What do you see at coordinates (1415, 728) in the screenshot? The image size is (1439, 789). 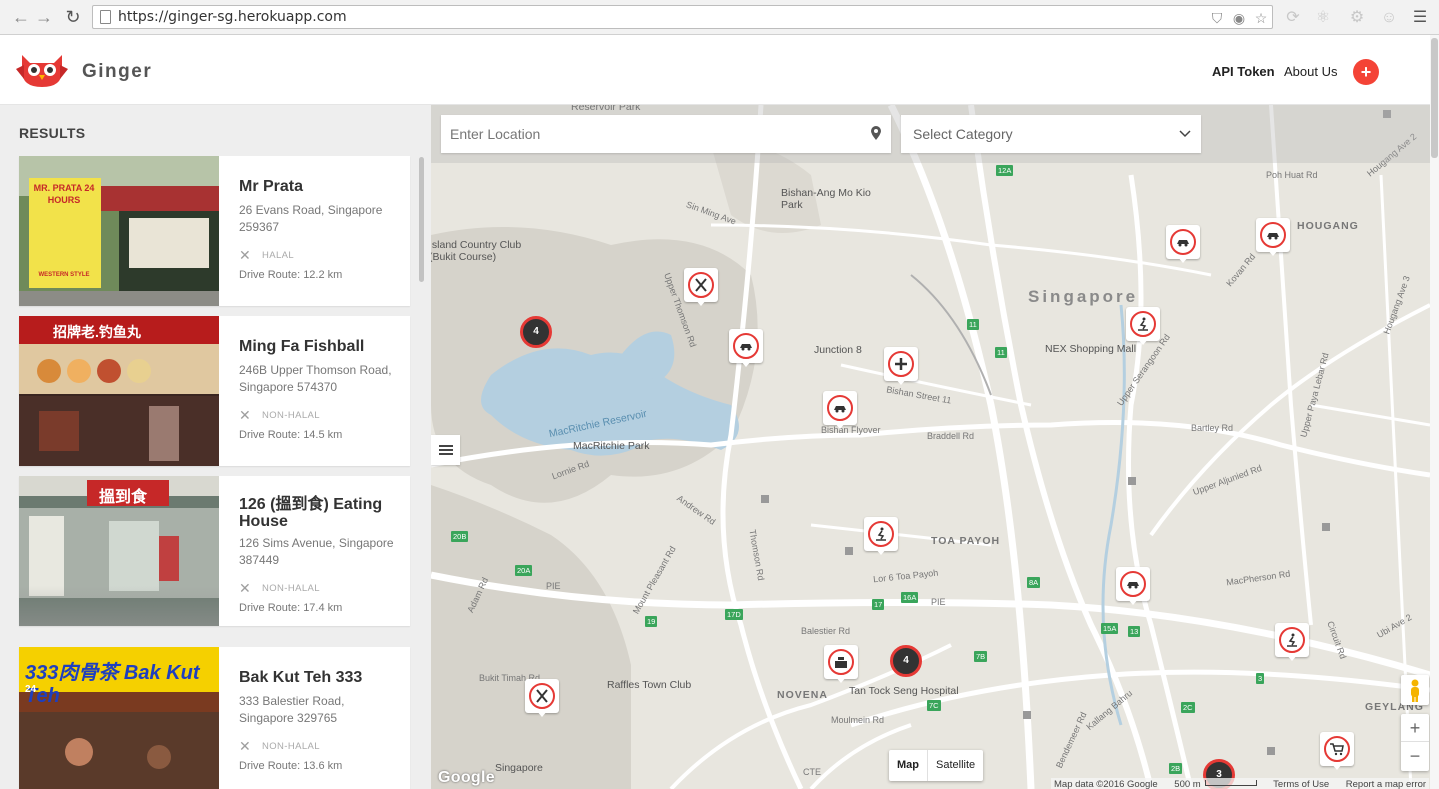 I see `zoom-in-button: +` at bounding box center [1415, 728].